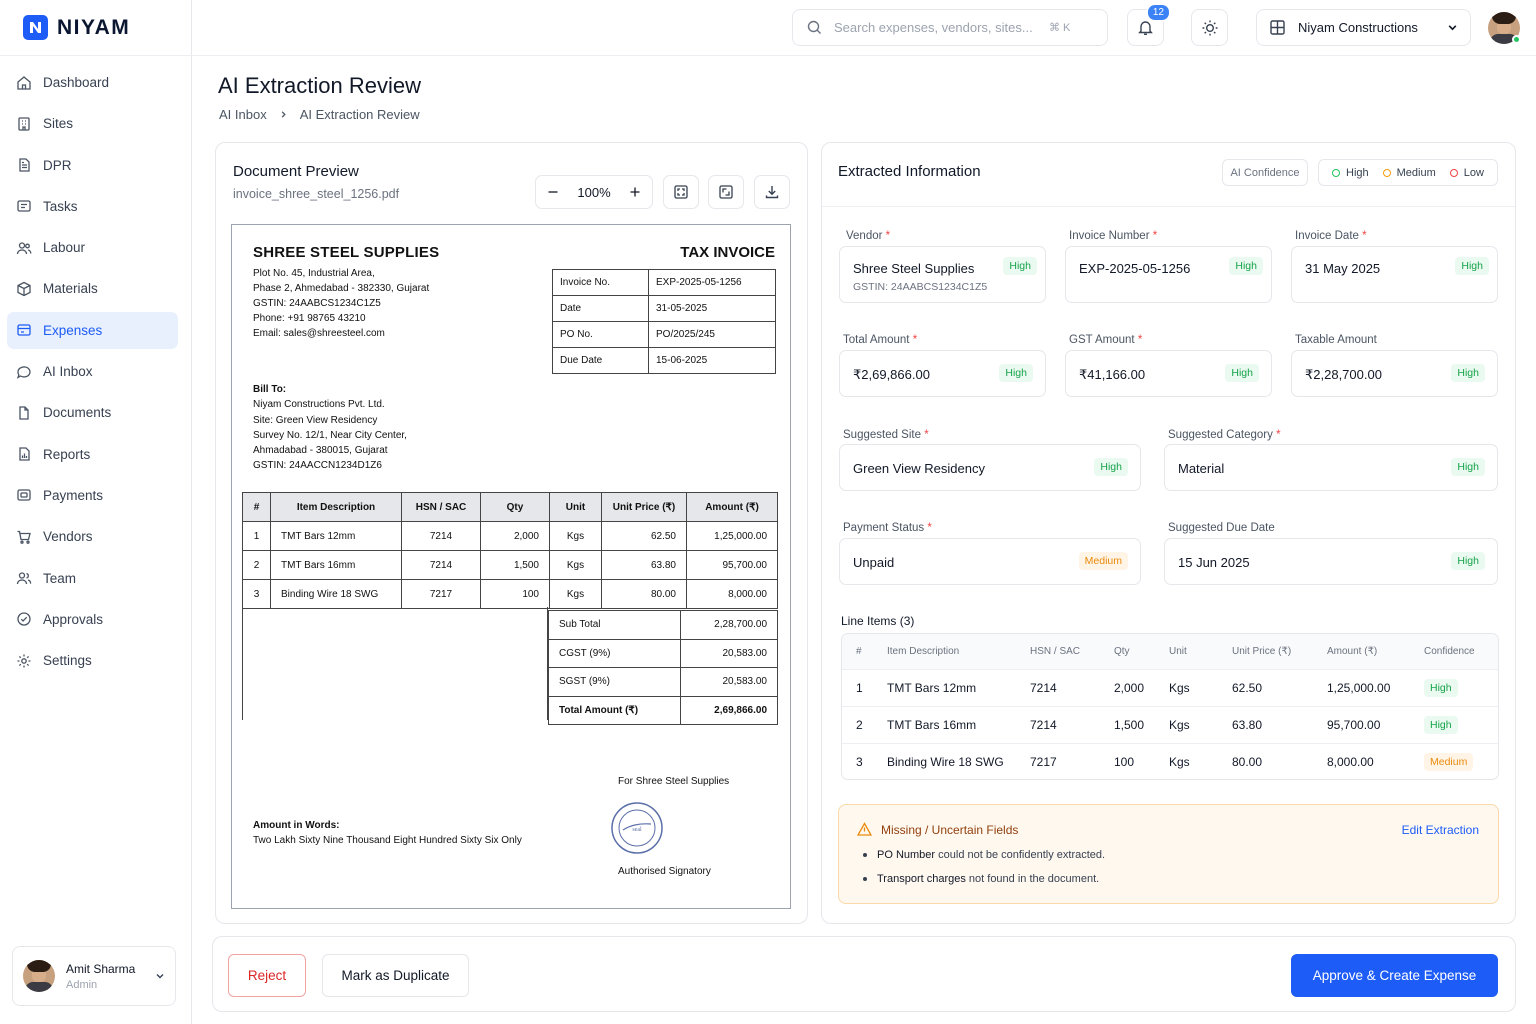 The image size is (1536, 1024). Describe the element at coordinates (319, 333) in the screenshot. I see `address-line: Email: sales@shreesteel.com` at that location.